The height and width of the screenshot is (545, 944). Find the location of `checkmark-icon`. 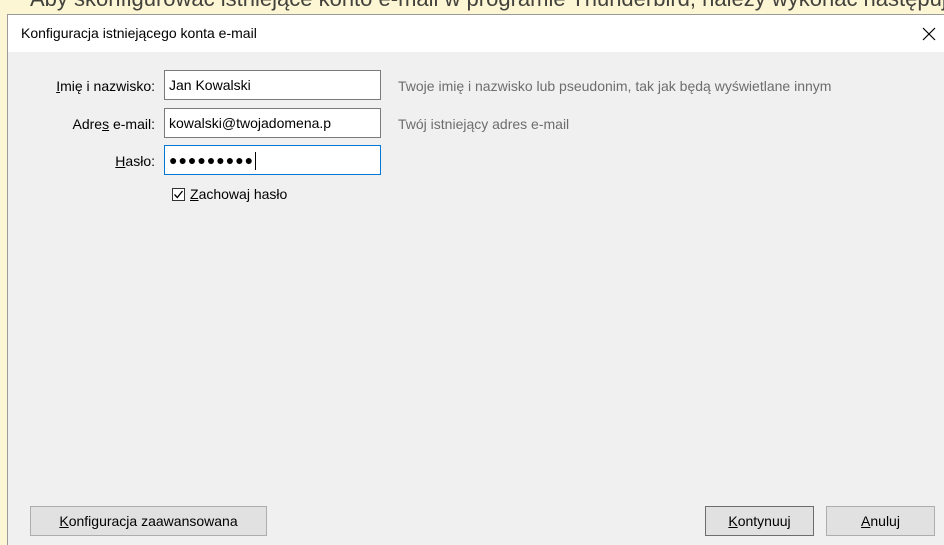

checkmark-icon is located at coordinates (179, 194).